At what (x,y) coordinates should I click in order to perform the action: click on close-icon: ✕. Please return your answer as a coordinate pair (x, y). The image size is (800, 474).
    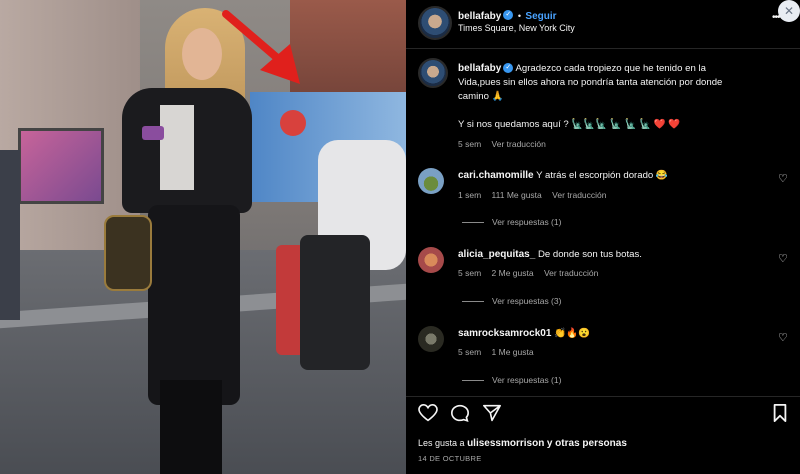
    Looking at the image, I should click on (789, 11).